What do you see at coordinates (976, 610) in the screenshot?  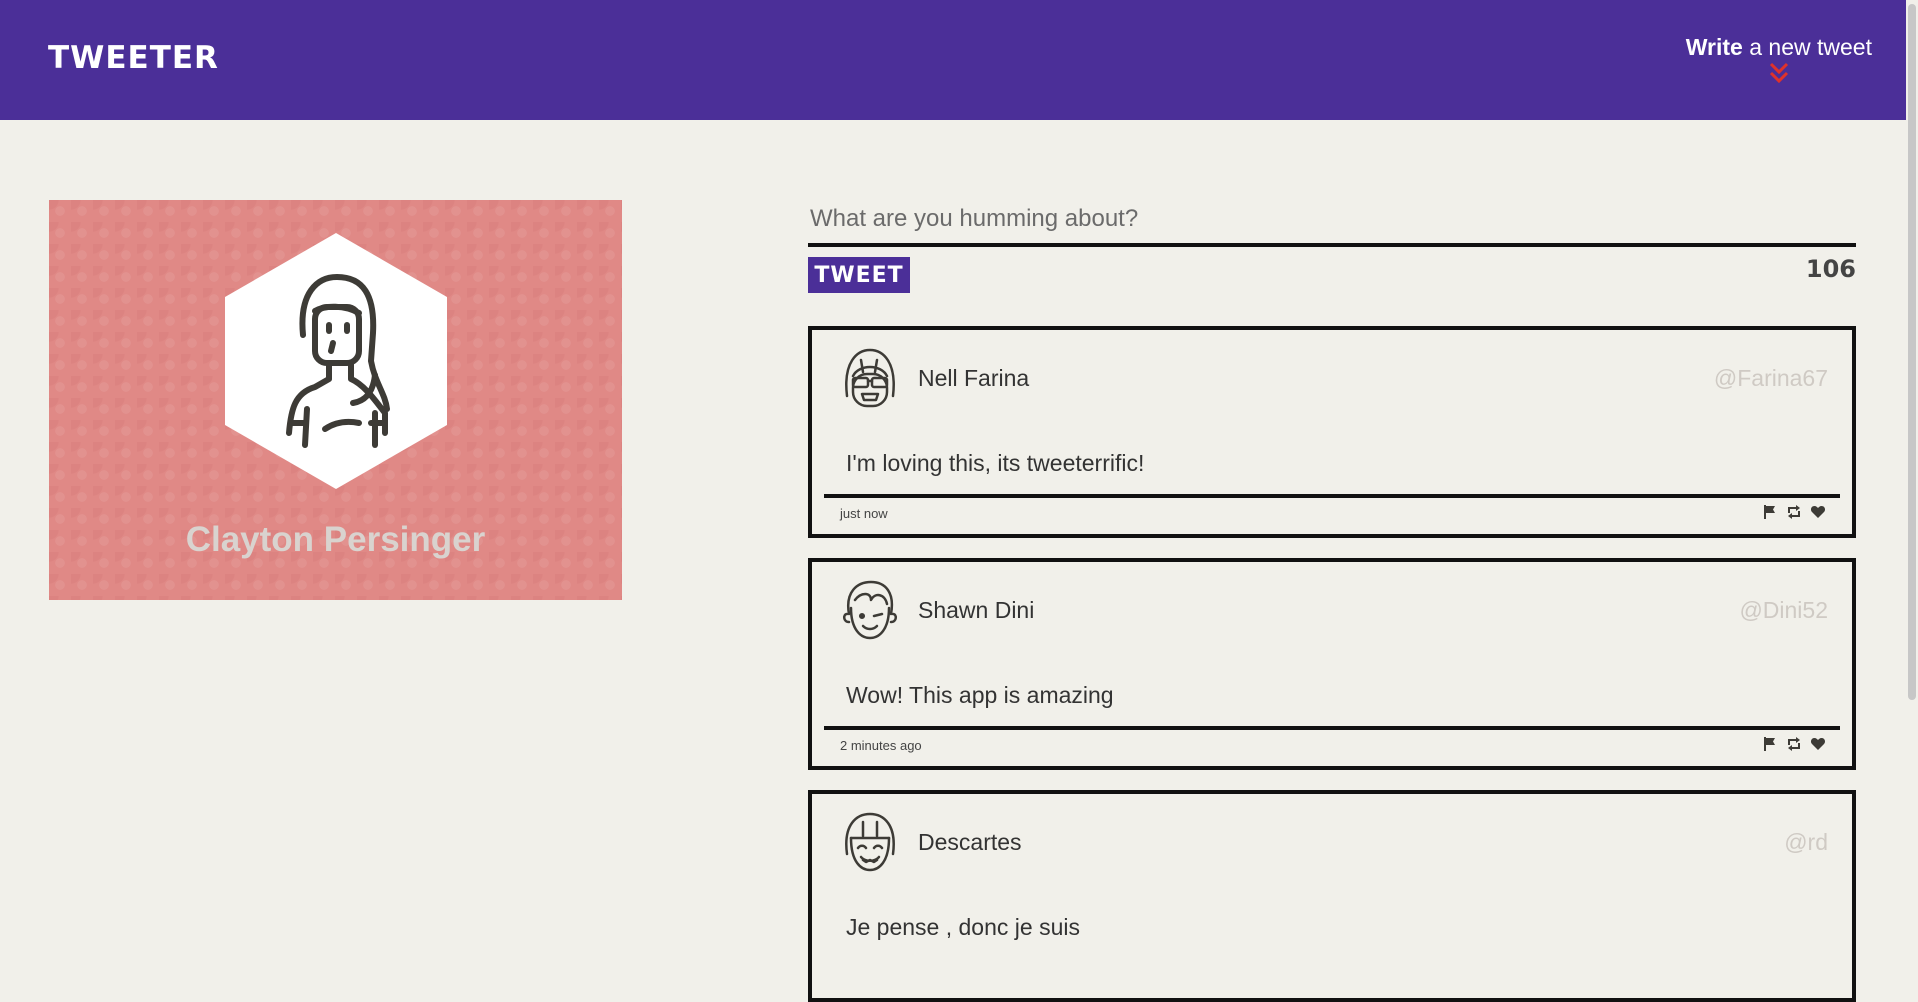 I see `tweet-author-name: Shawn Dini` at bounding box center [976, 610].